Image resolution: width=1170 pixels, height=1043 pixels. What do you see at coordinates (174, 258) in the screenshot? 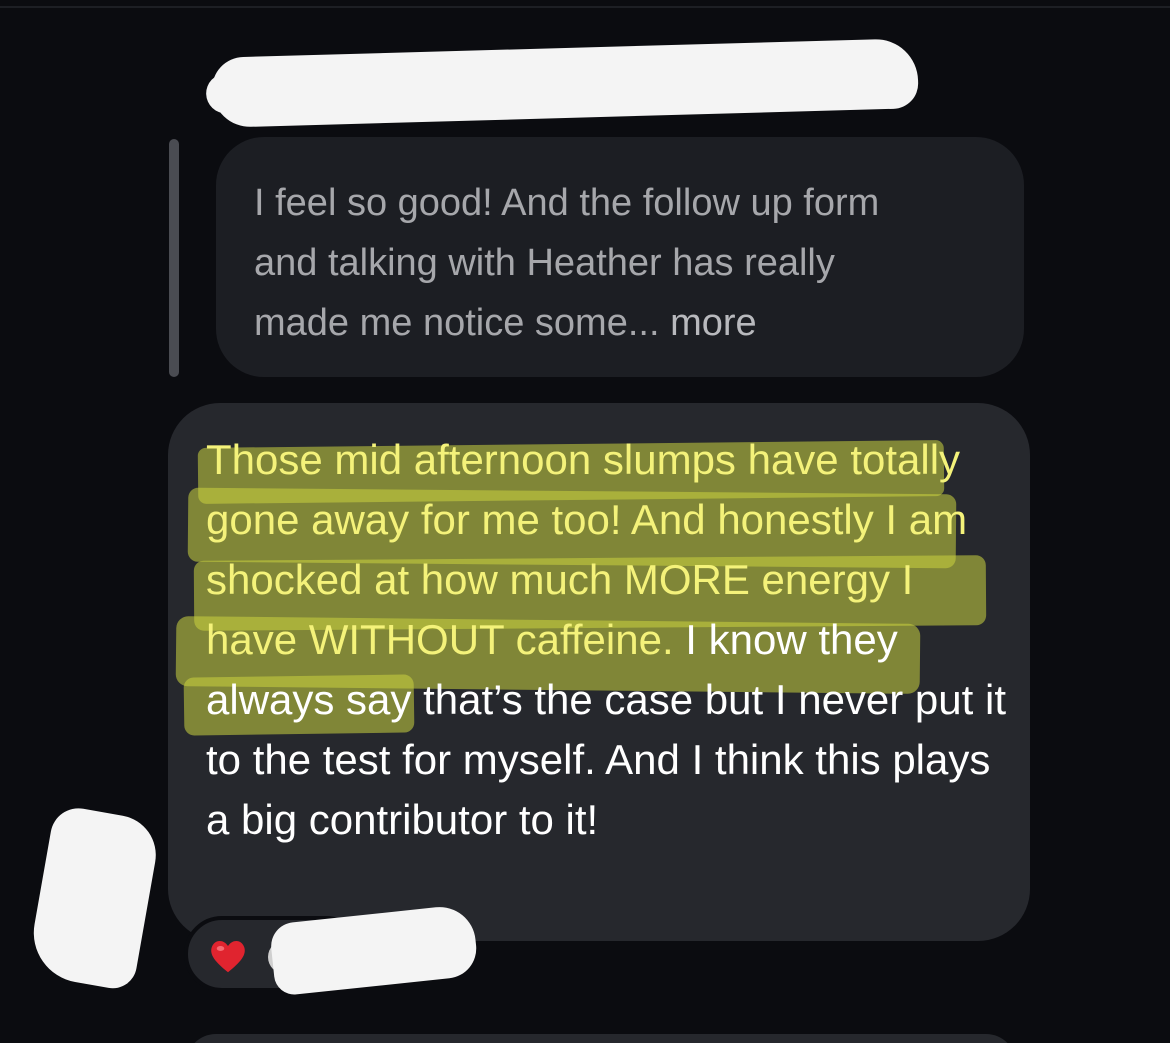
I see `reply-quote-bar` at bounding box center [174, 258].